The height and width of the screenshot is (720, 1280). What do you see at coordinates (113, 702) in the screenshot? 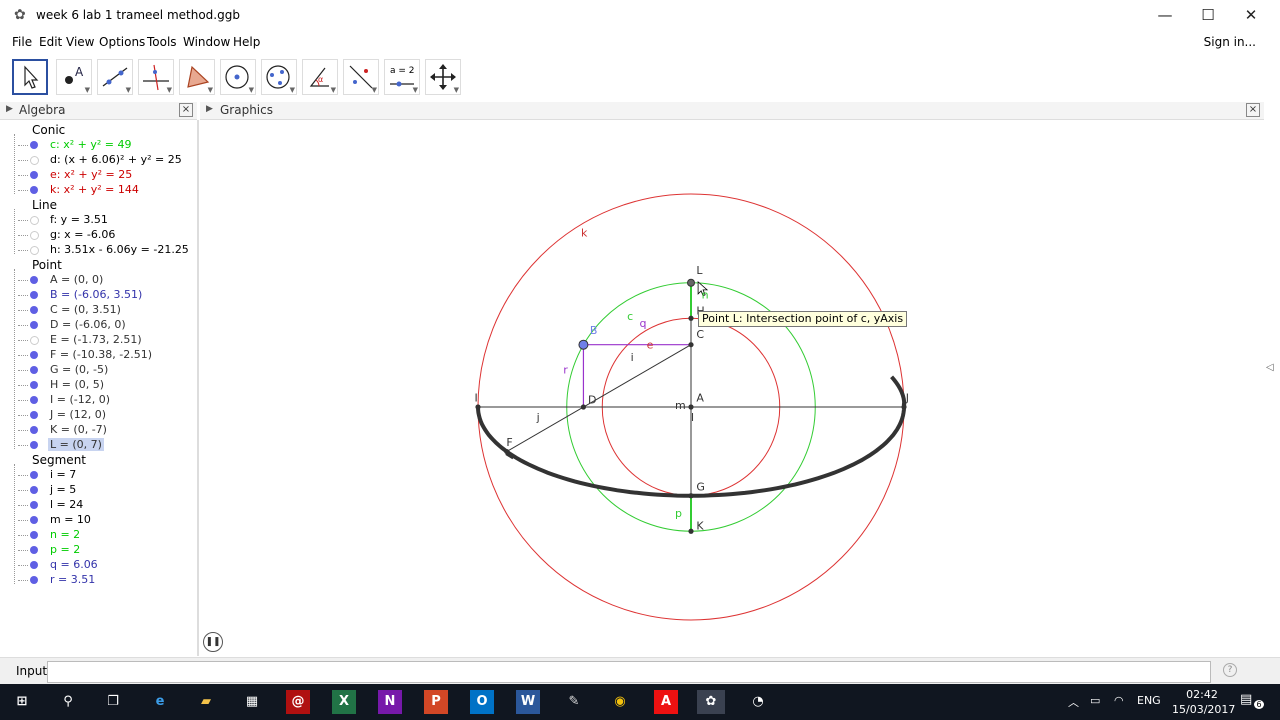
I see `task-view-icon: ❐` at bounding box center [113, 702].